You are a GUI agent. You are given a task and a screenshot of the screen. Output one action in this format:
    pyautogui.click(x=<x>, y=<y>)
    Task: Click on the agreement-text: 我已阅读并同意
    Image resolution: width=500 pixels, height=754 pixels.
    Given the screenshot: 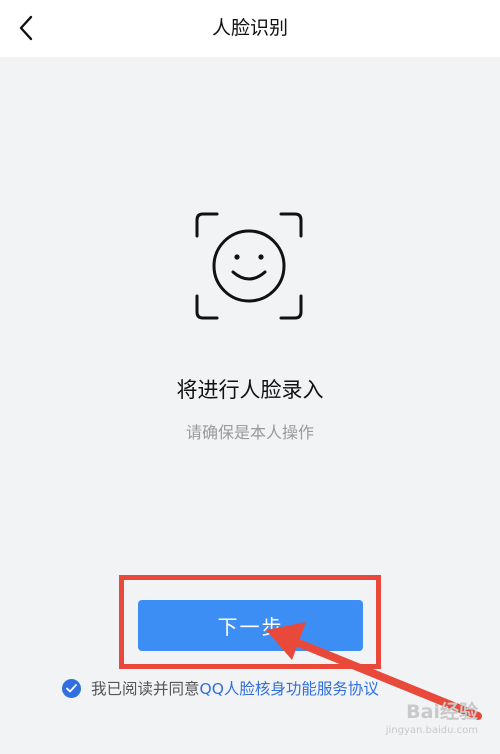 What is the action you would take?
    pyautogui.click(x=145, y=689)
    